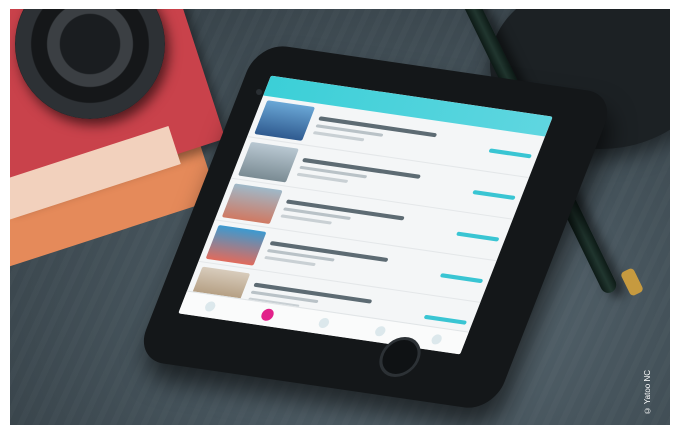 Image resolution: width=680 pixels, height=433 pixels. Describe the element at coordinates (259, 92) in the screenshot. I see `phone-speaker` at that location.